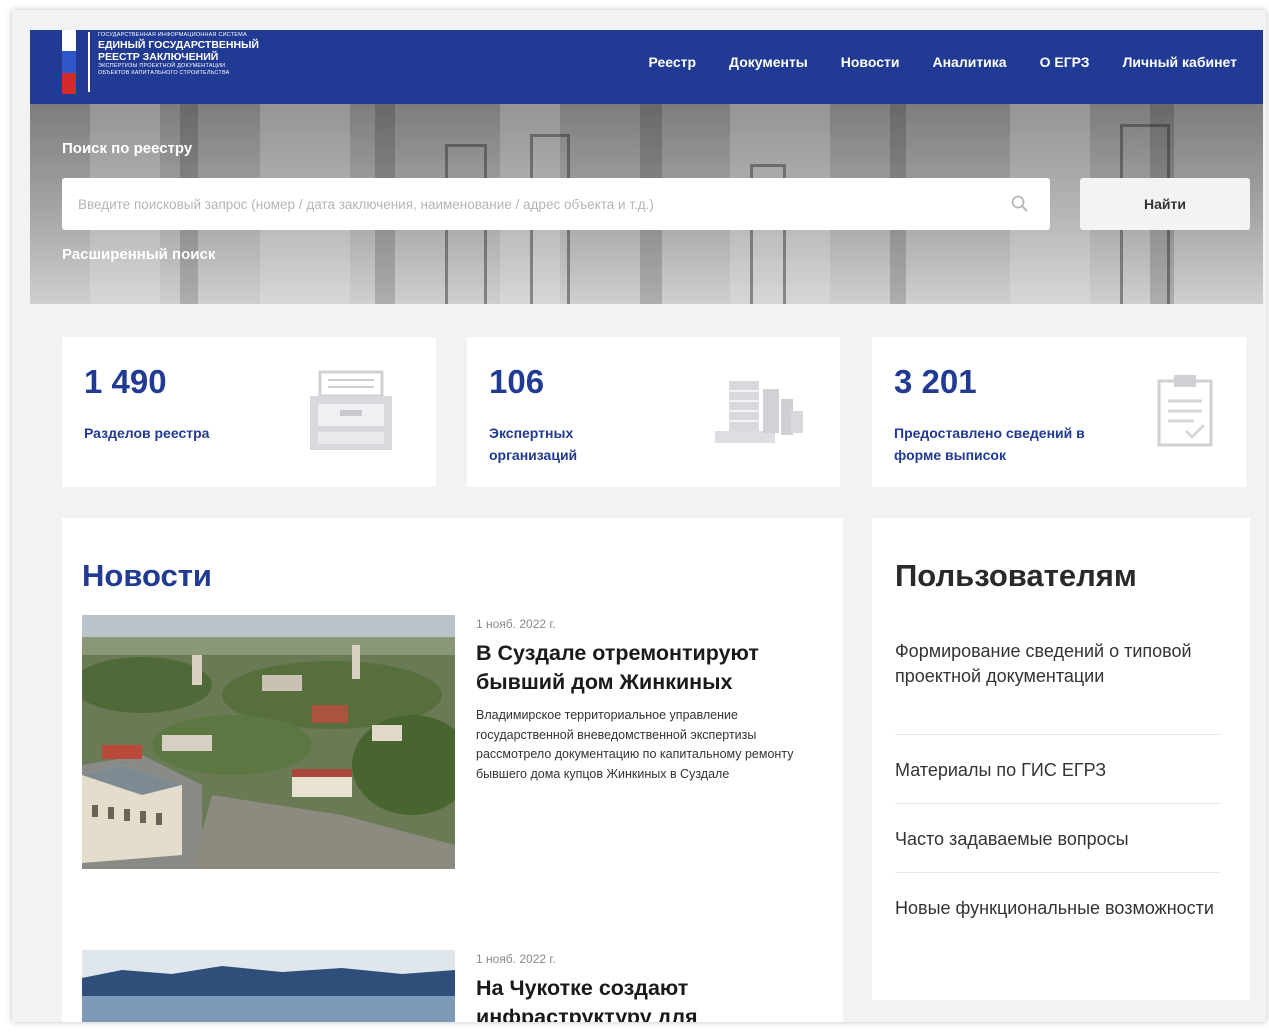  What do you see at coordinates (1020, 204) in the screenshot?
I see `search-icon` at bounding box center [1020, 204].